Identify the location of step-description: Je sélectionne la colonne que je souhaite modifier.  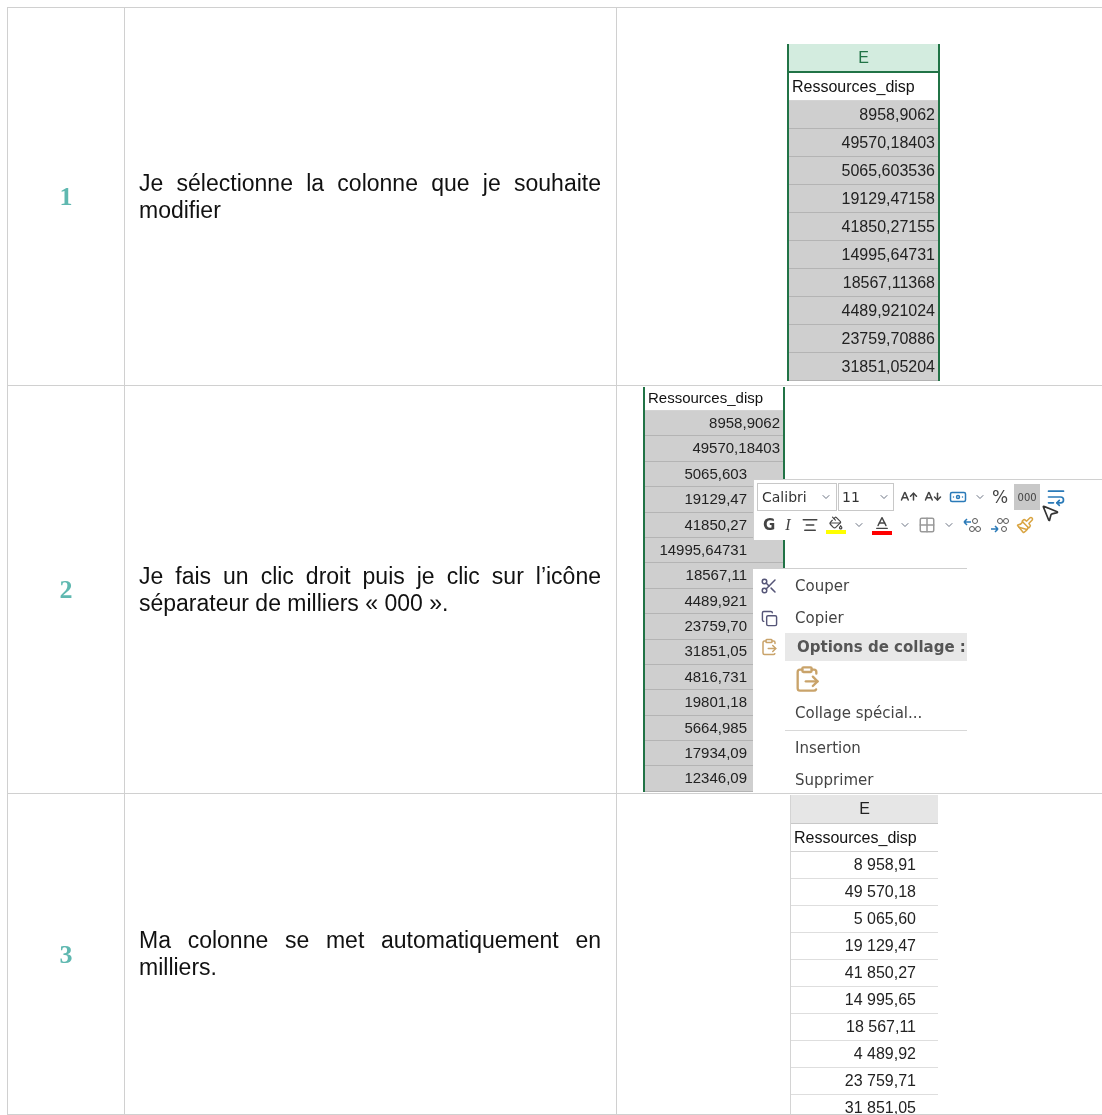
(370, 196).